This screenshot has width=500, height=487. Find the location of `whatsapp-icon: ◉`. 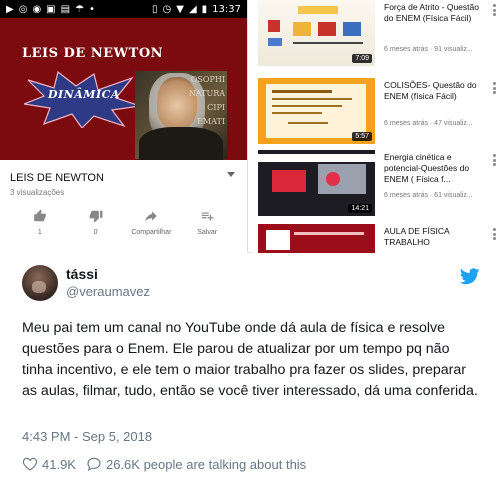

whatsapp-icon: ◉ is located at coordinates (37, 9).